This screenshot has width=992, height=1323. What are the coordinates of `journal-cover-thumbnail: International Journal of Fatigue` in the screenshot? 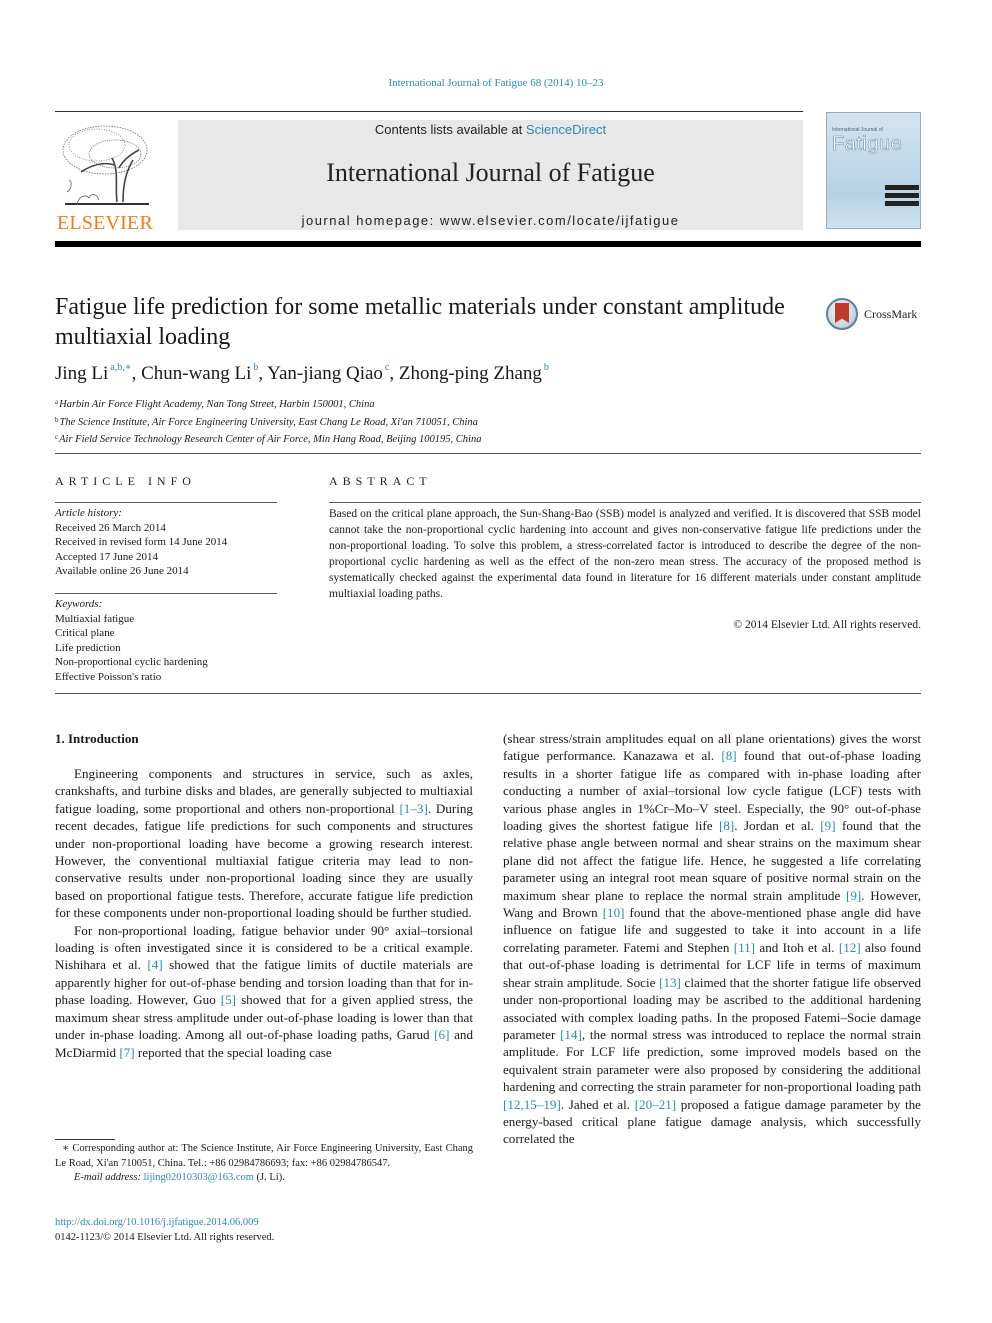 It's located at (873, 170).